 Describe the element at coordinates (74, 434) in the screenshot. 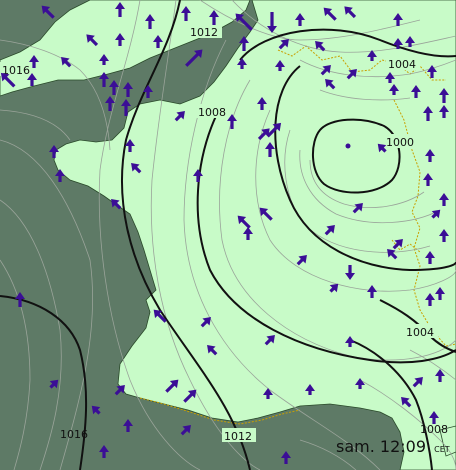

I see `isobar-label: 1016` at that location.